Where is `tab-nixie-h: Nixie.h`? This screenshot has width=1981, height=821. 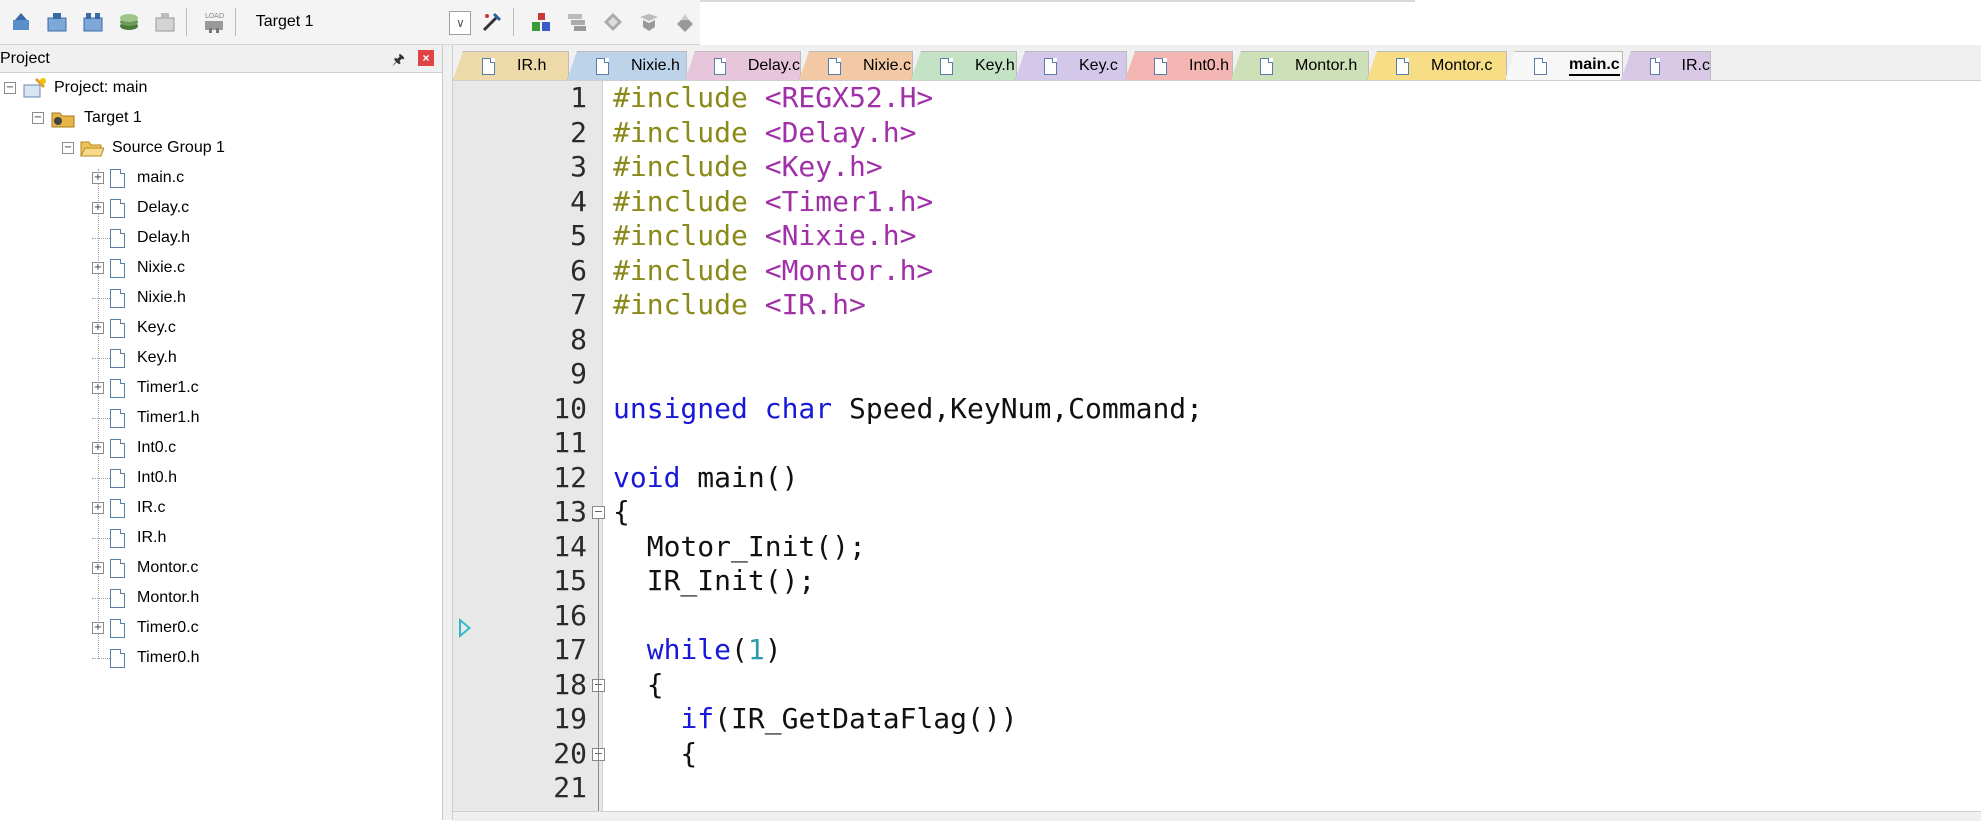 tab-nixie-h: Nixie.h is located at coordinates (627, 65).